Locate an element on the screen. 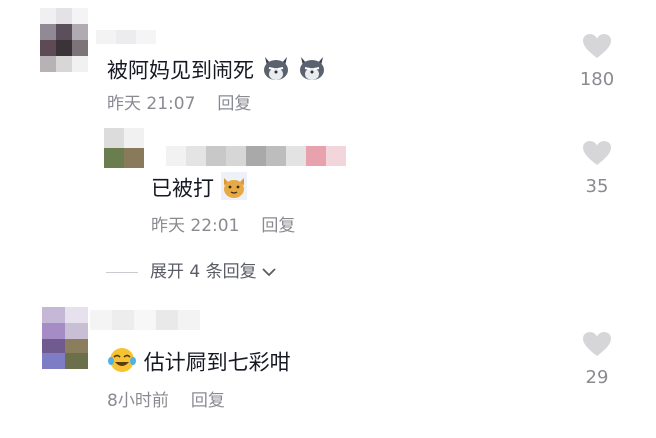 The image size is (656, 438). like-count: 35 is located at coordinates (597, 186).